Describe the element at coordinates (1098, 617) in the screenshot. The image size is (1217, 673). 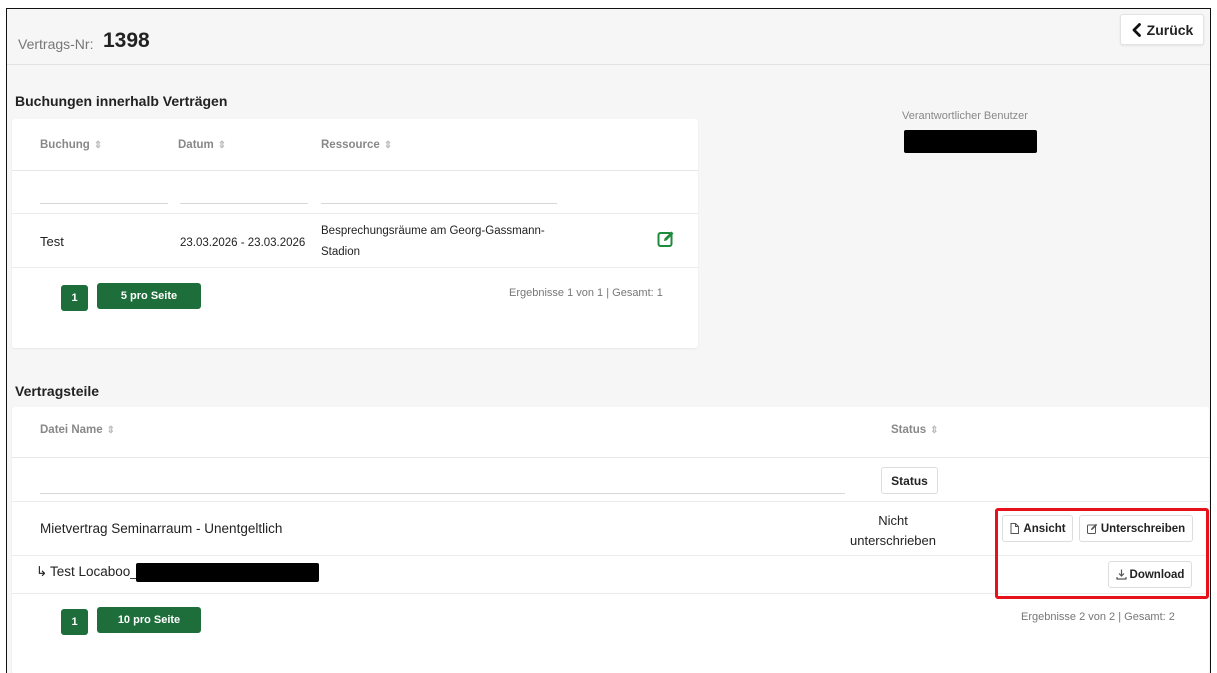
I see `results-summary: Ergebnisse 2 von 2 | Gesamt: 2` at that location.